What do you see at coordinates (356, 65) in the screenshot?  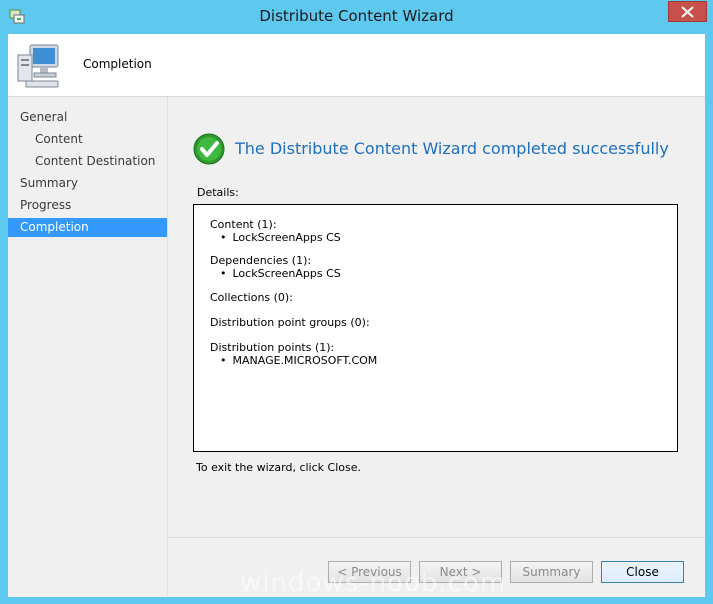 I see `wizard-header: Completion` at bounding box center [356, 65].